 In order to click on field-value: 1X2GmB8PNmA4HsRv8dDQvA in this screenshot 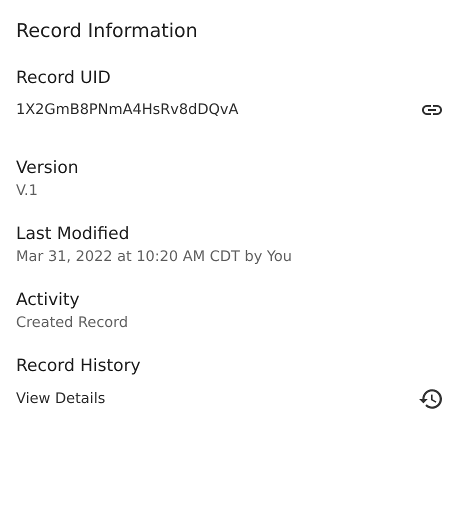, I will do `click(127, 110)`.